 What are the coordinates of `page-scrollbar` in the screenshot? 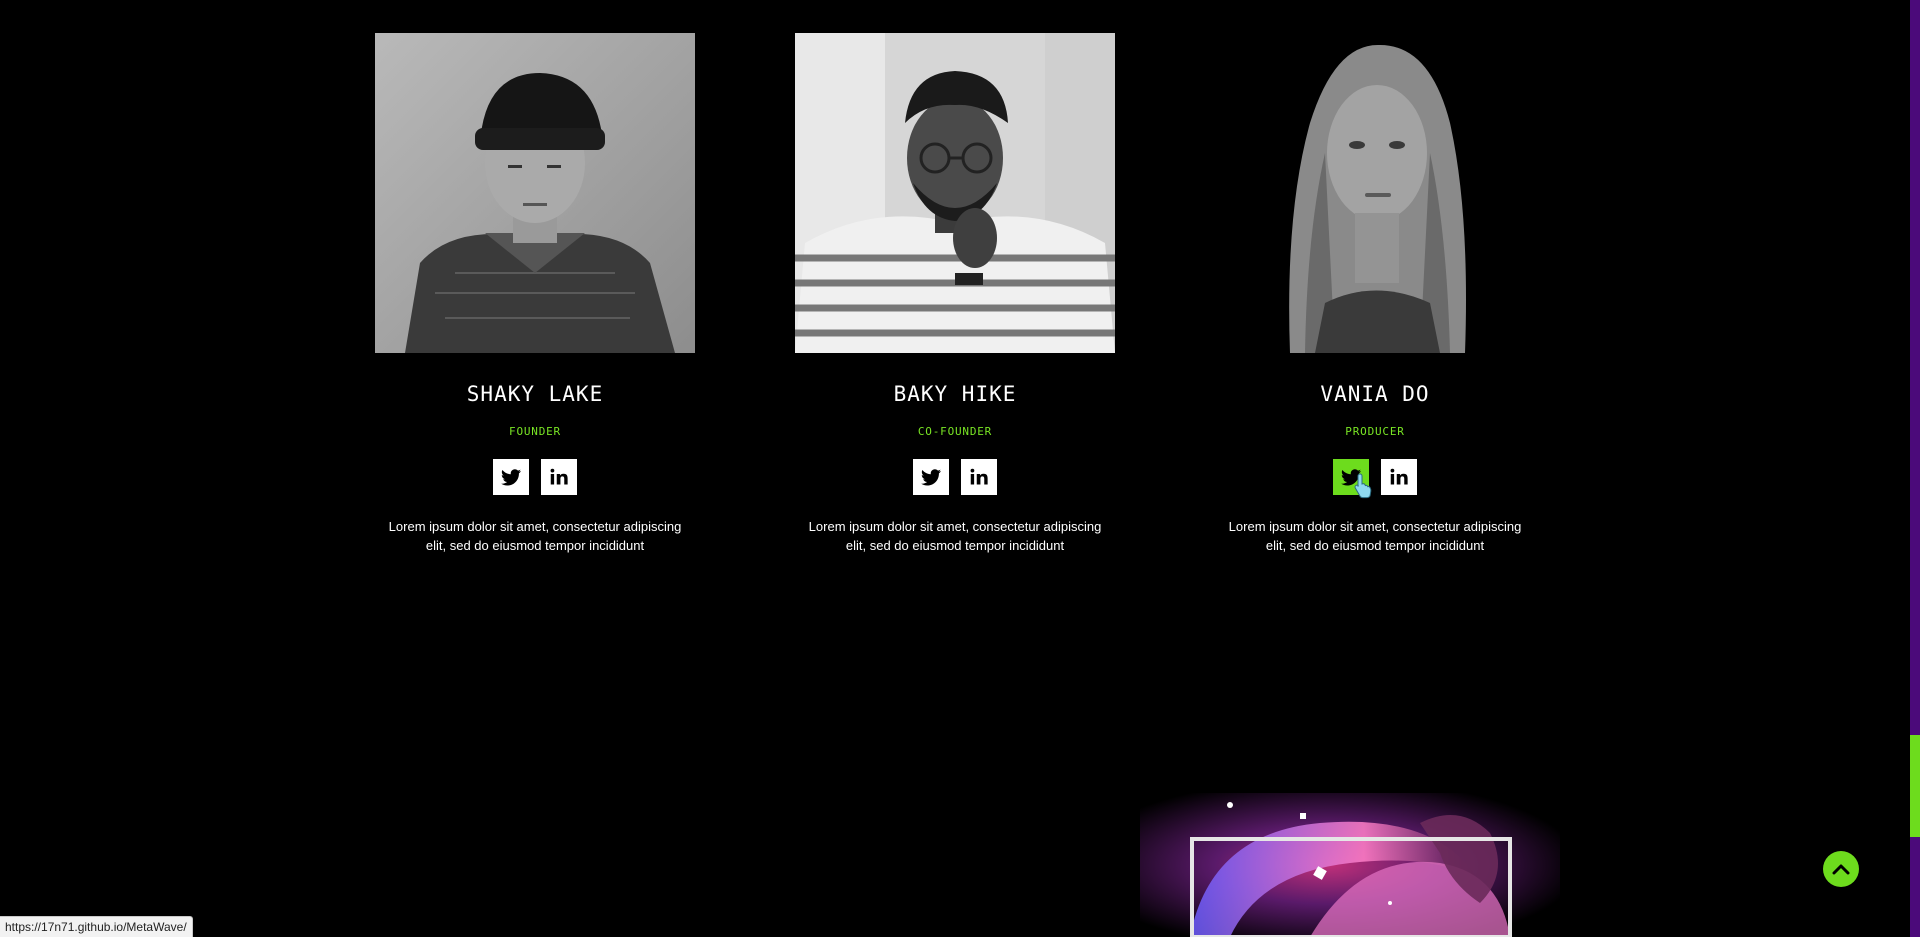 It's located at (1915, 468).